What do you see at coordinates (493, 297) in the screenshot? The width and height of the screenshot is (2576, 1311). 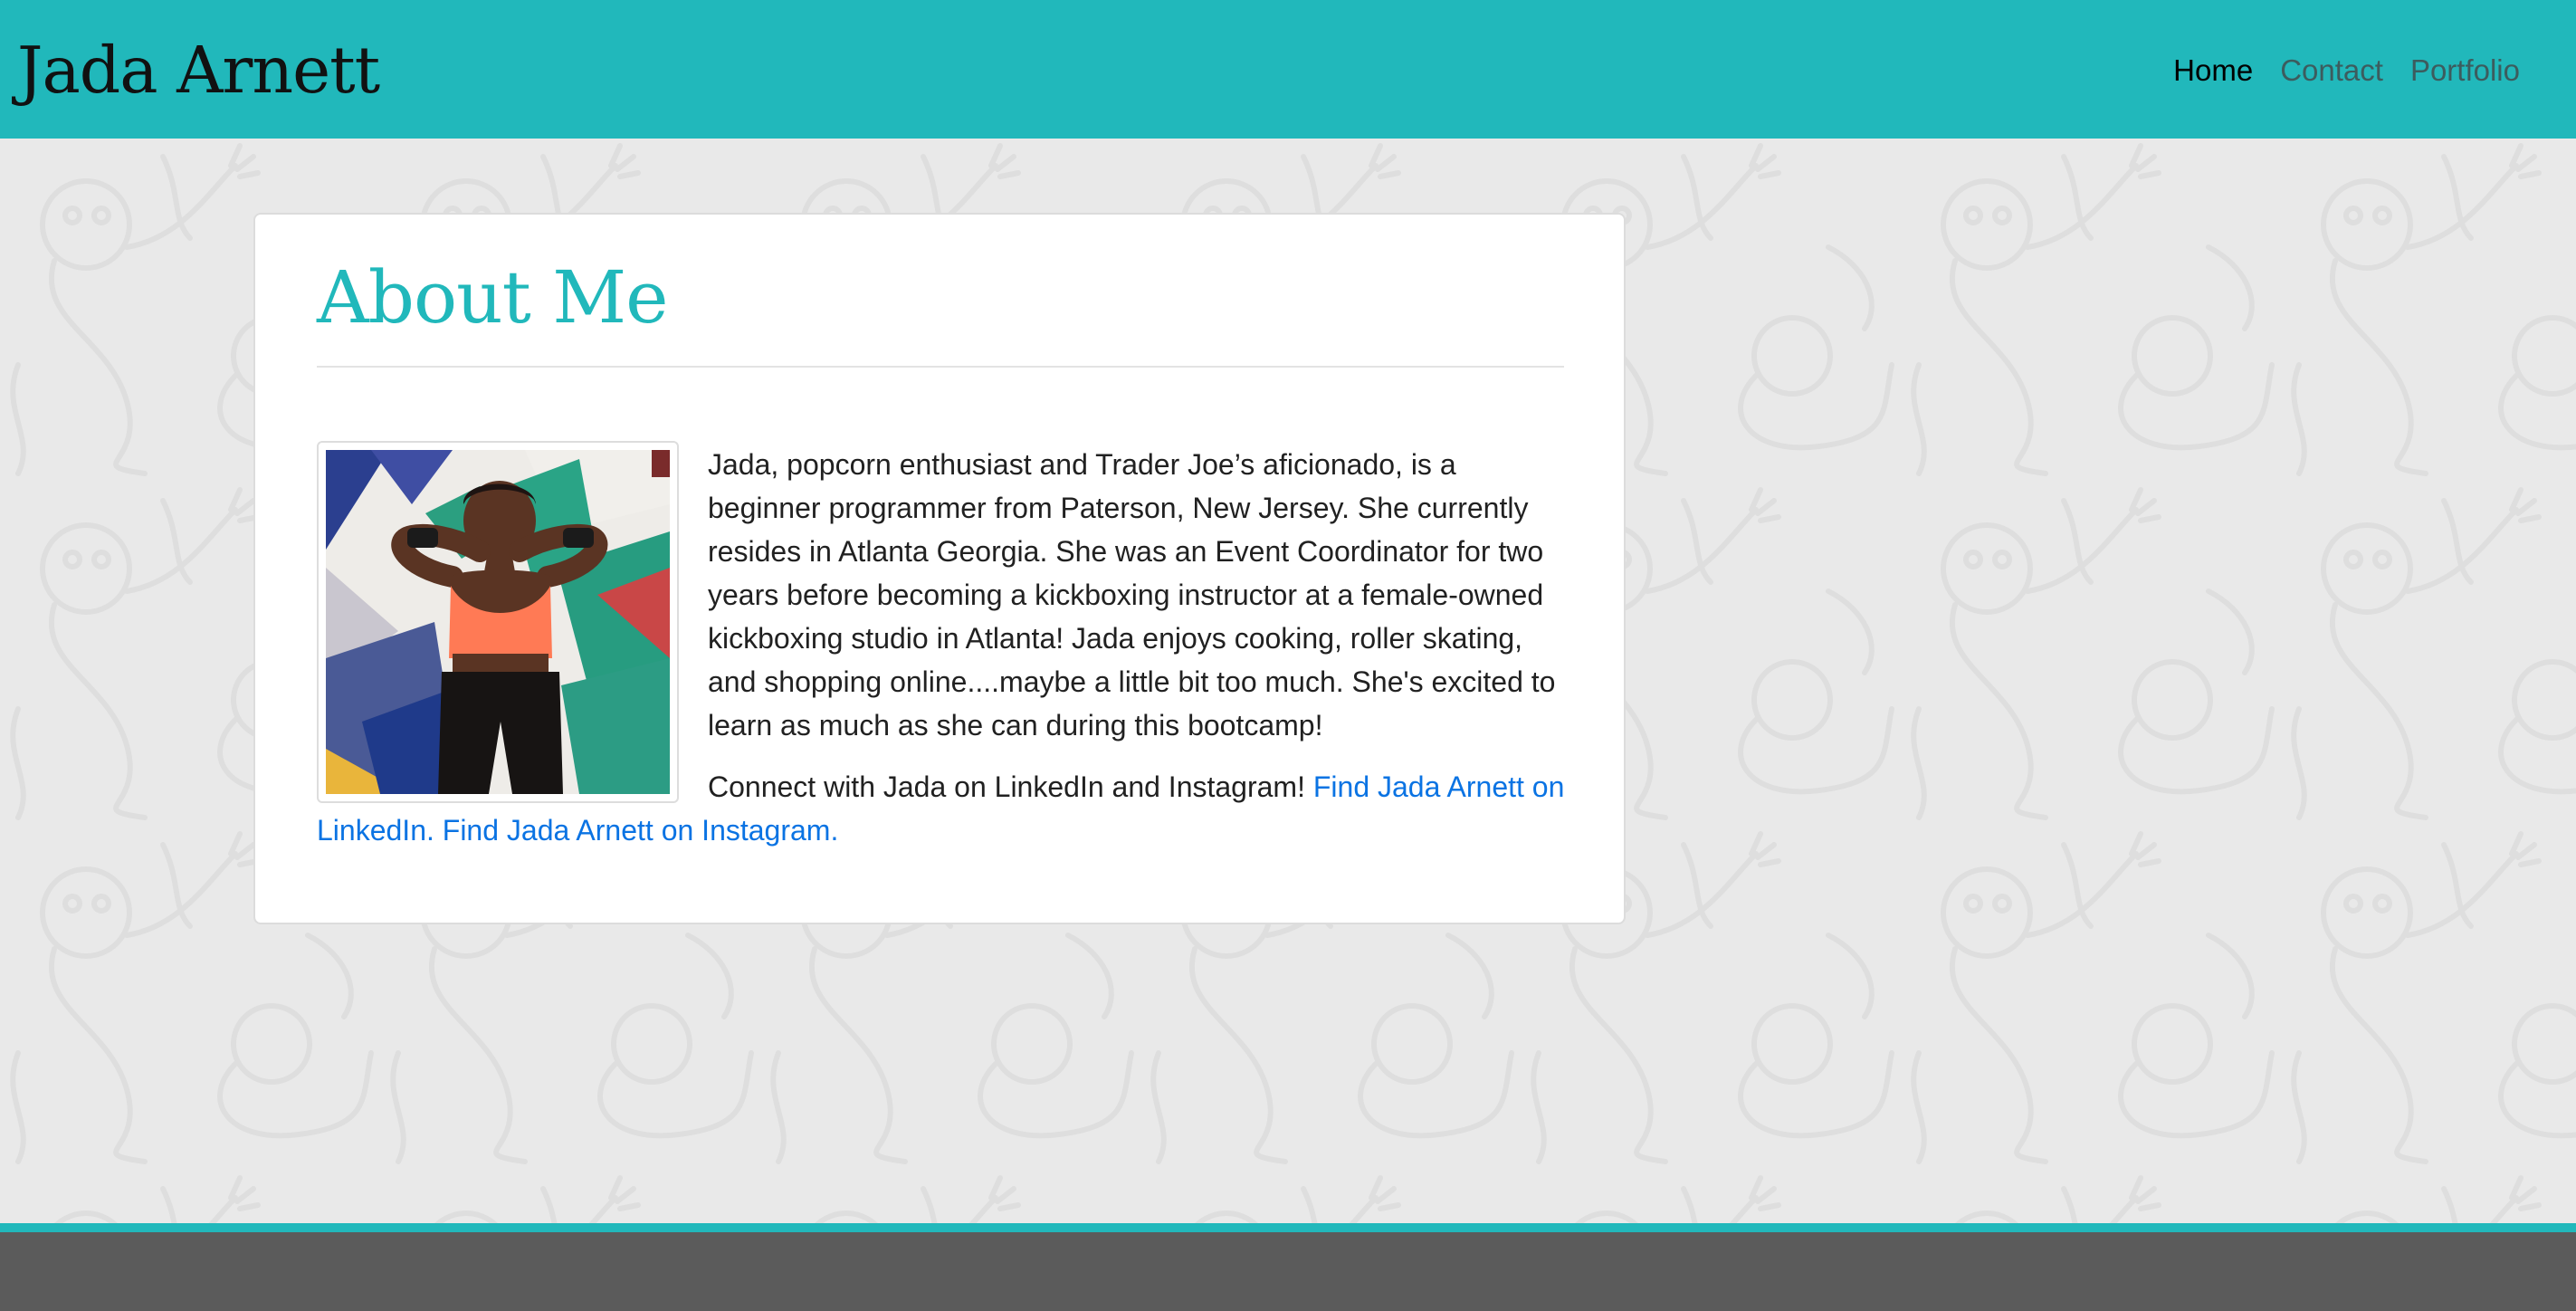 I see `page-title: About Me` at bounding box center [493, 297].